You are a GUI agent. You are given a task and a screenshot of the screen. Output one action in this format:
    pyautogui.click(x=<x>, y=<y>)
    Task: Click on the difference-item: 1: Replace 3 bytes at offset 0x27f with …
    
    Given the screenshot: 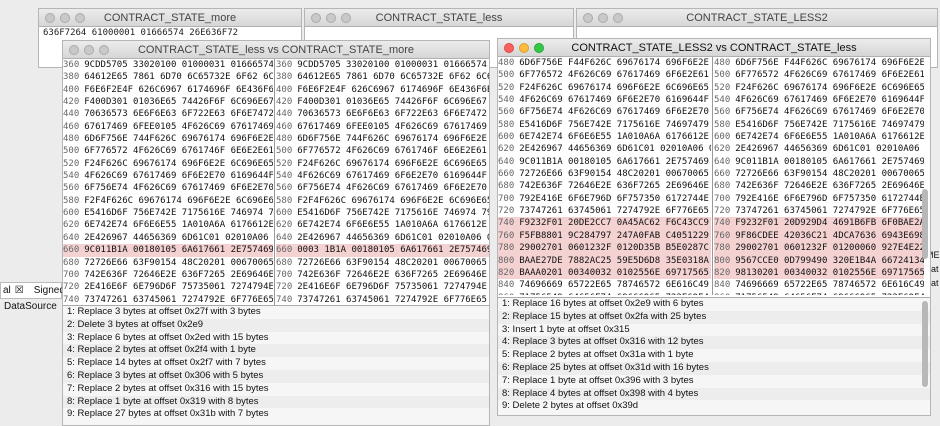 What is the action you would take?
    pyautogui.click(x=276, y=312)
    